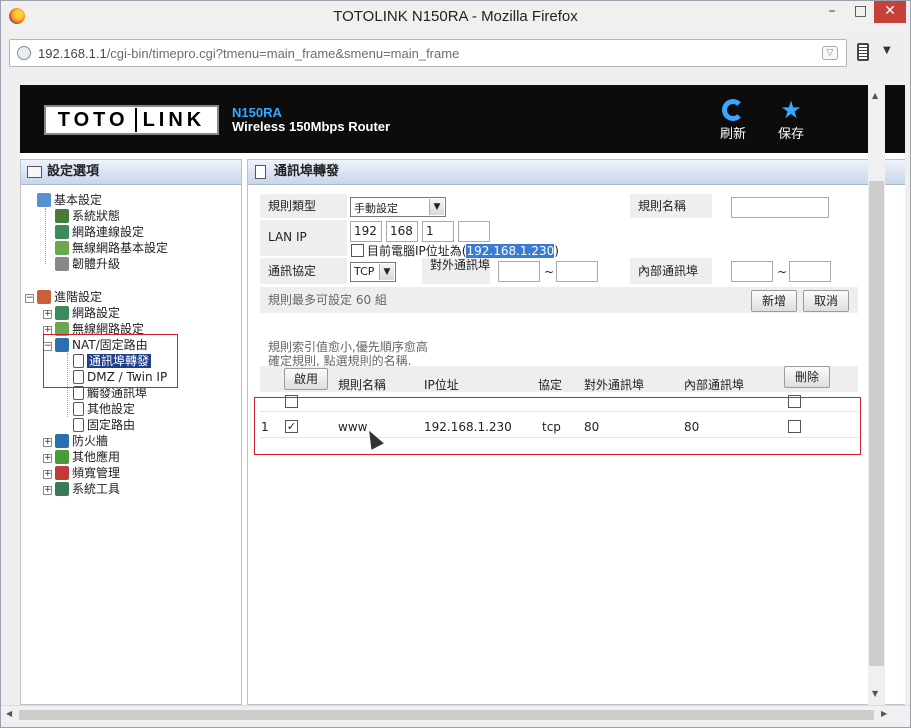 The height and width of the screenshot is (728, 911). What do you see at coordinates (810, 271) in the screenshot?
I see `internal-port-end` at bounding box center [810, 271].